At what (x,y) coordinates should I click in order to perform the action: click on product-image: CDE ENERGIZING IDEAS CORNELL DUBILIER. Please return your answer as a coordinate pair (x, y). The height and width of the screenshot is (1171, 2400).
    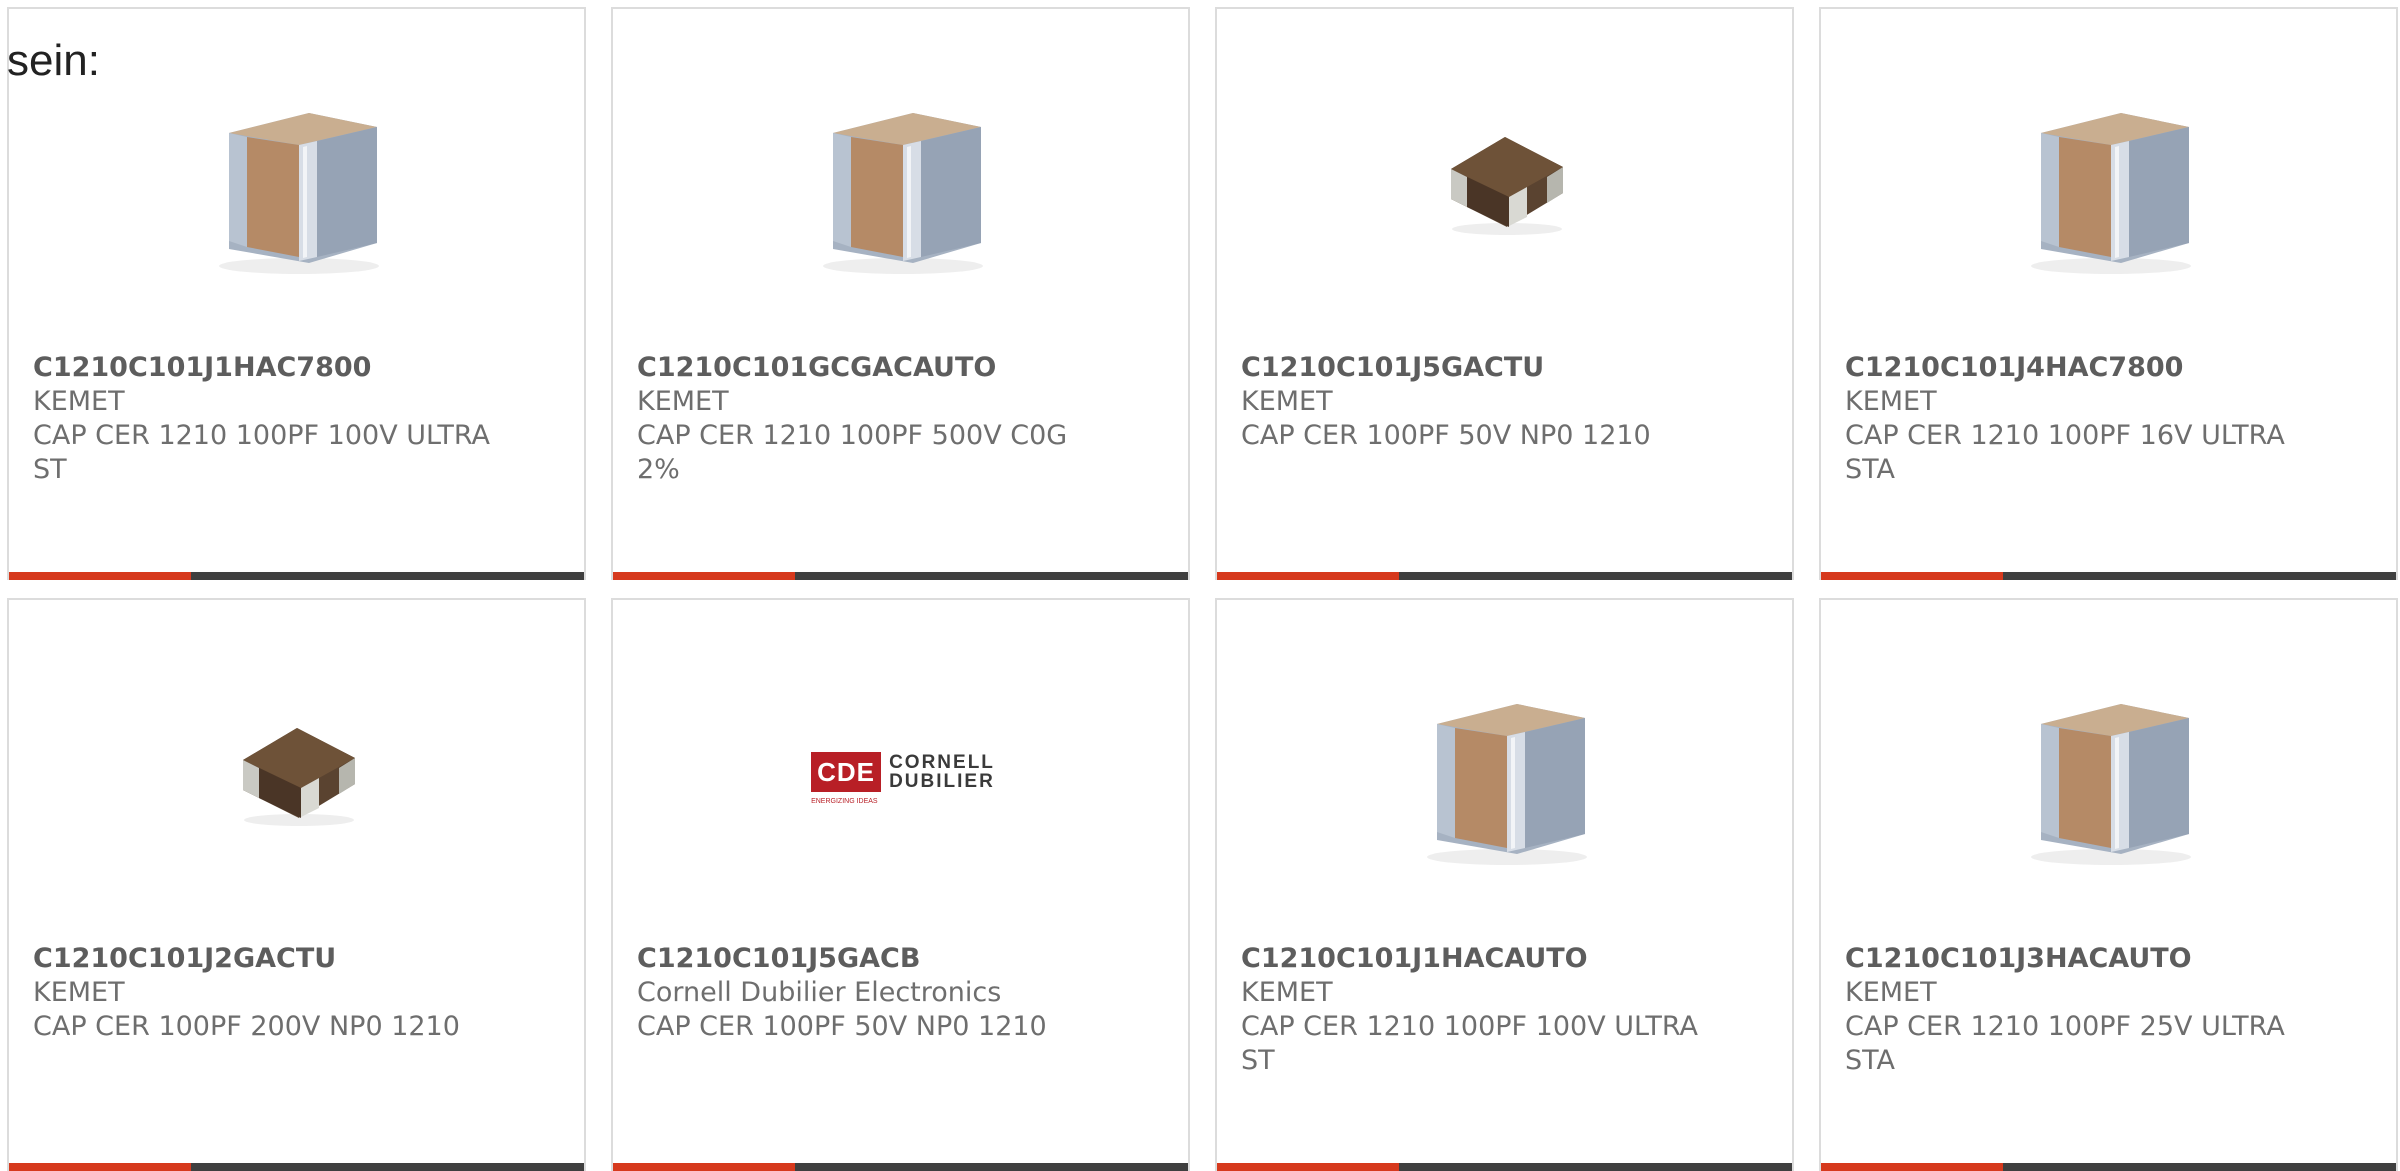
    Looking at the image, I should click on (903, 772).